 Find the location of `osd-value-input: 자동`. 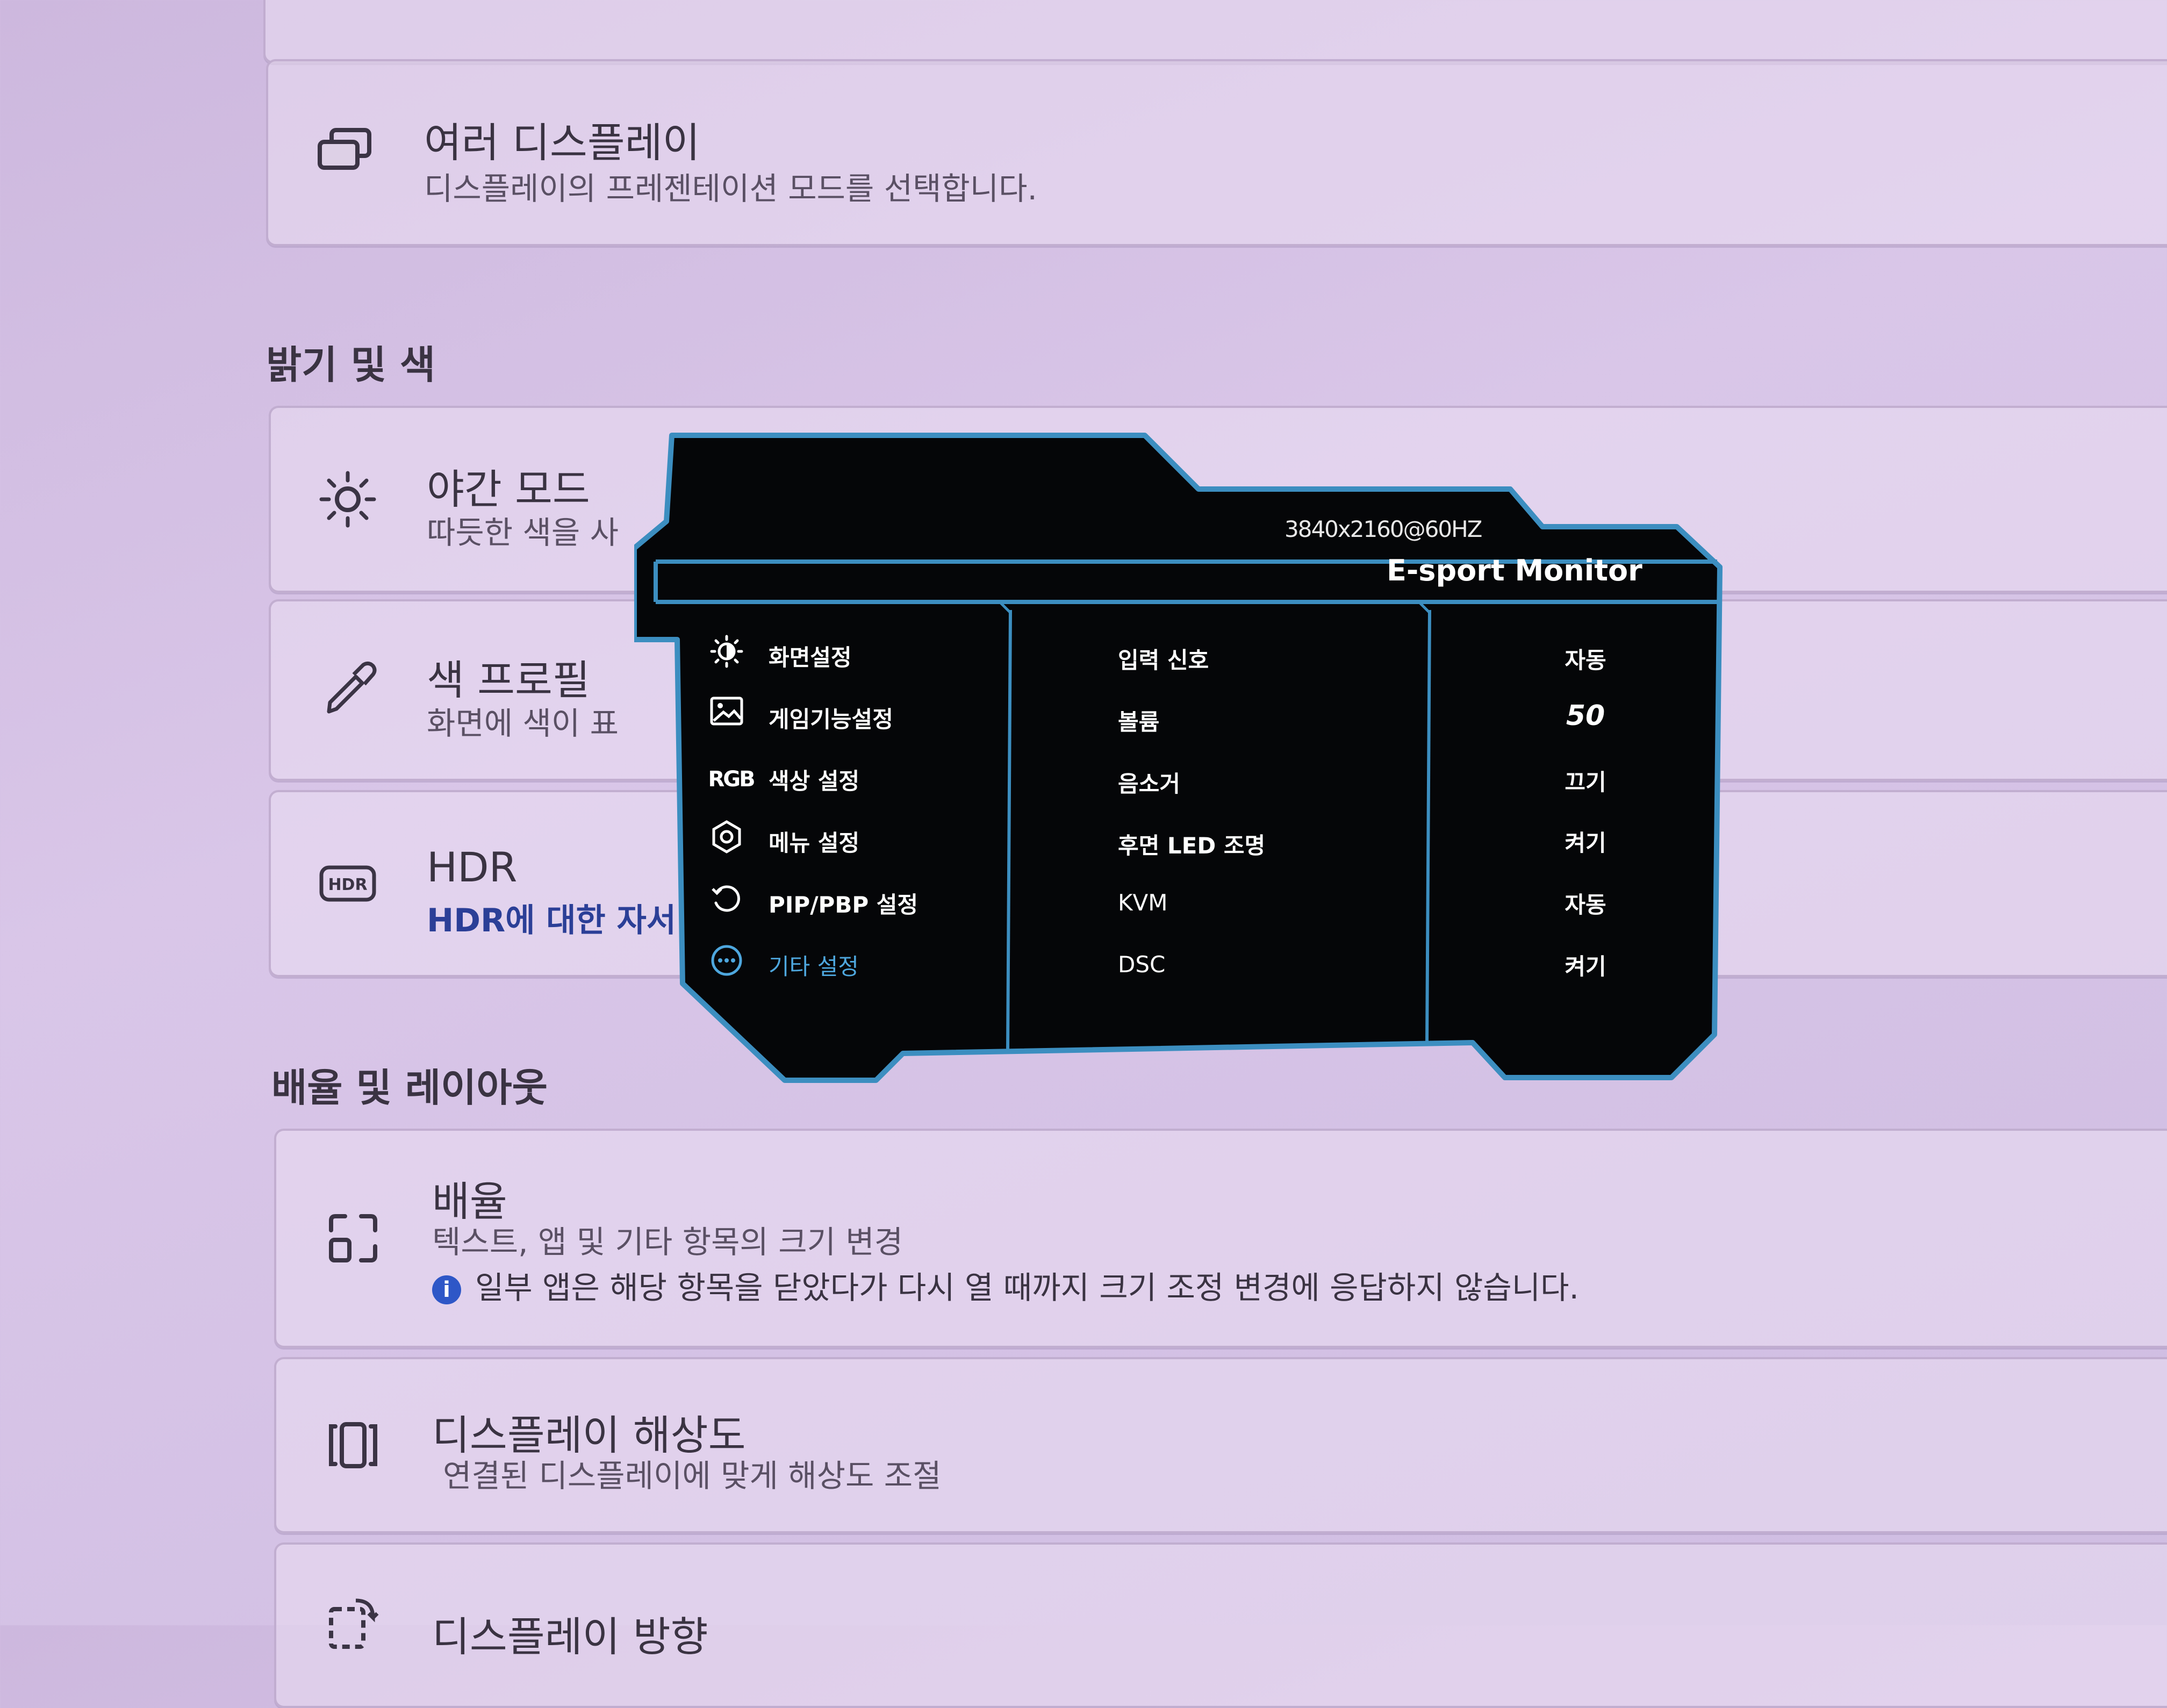

osd-value-input: 자동 is located at coordinates (1585, 660).